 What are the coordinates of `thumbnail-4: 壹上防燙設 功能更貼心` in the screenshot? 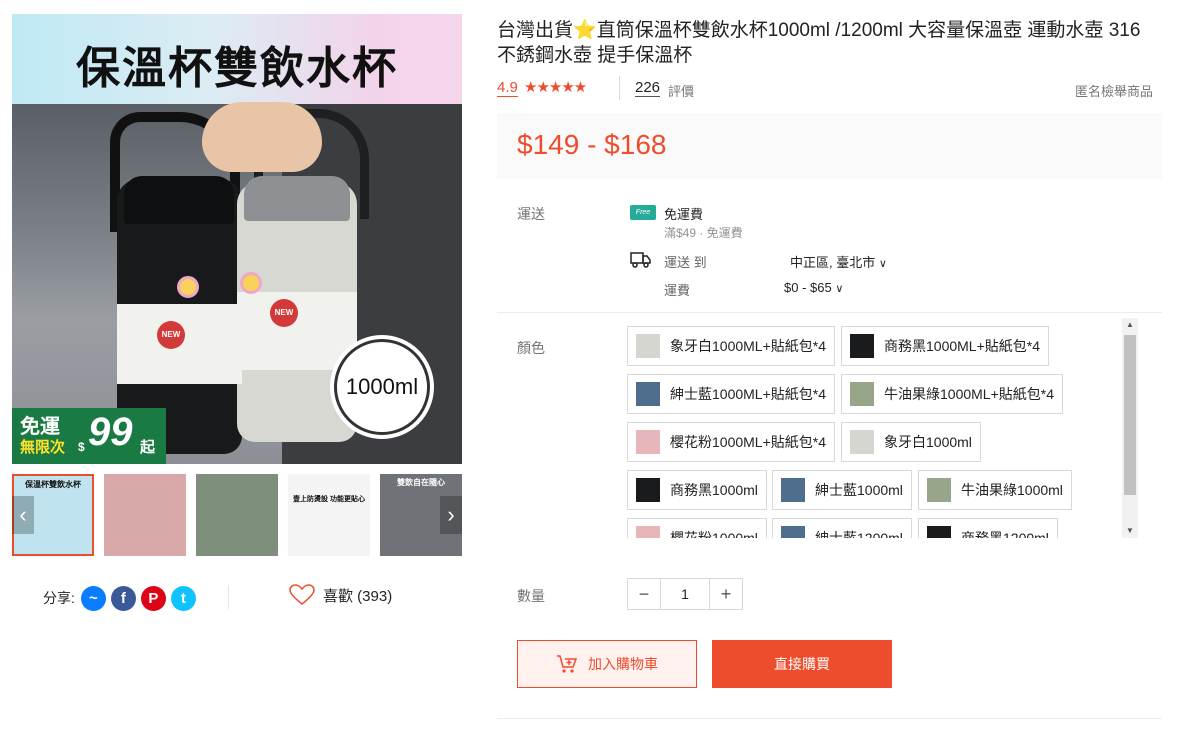 It's located at (329, 515).